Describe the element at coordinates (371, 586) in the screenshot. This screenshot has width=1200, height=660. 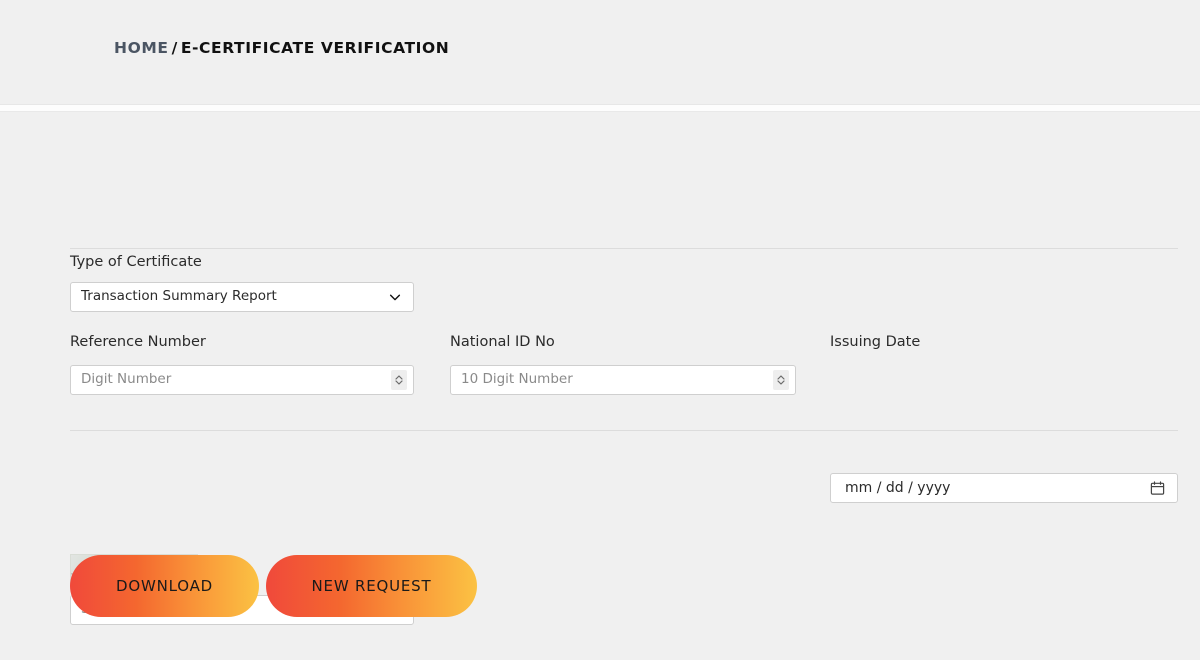
I see `new-request-button: NEW REQUEST` at that location.